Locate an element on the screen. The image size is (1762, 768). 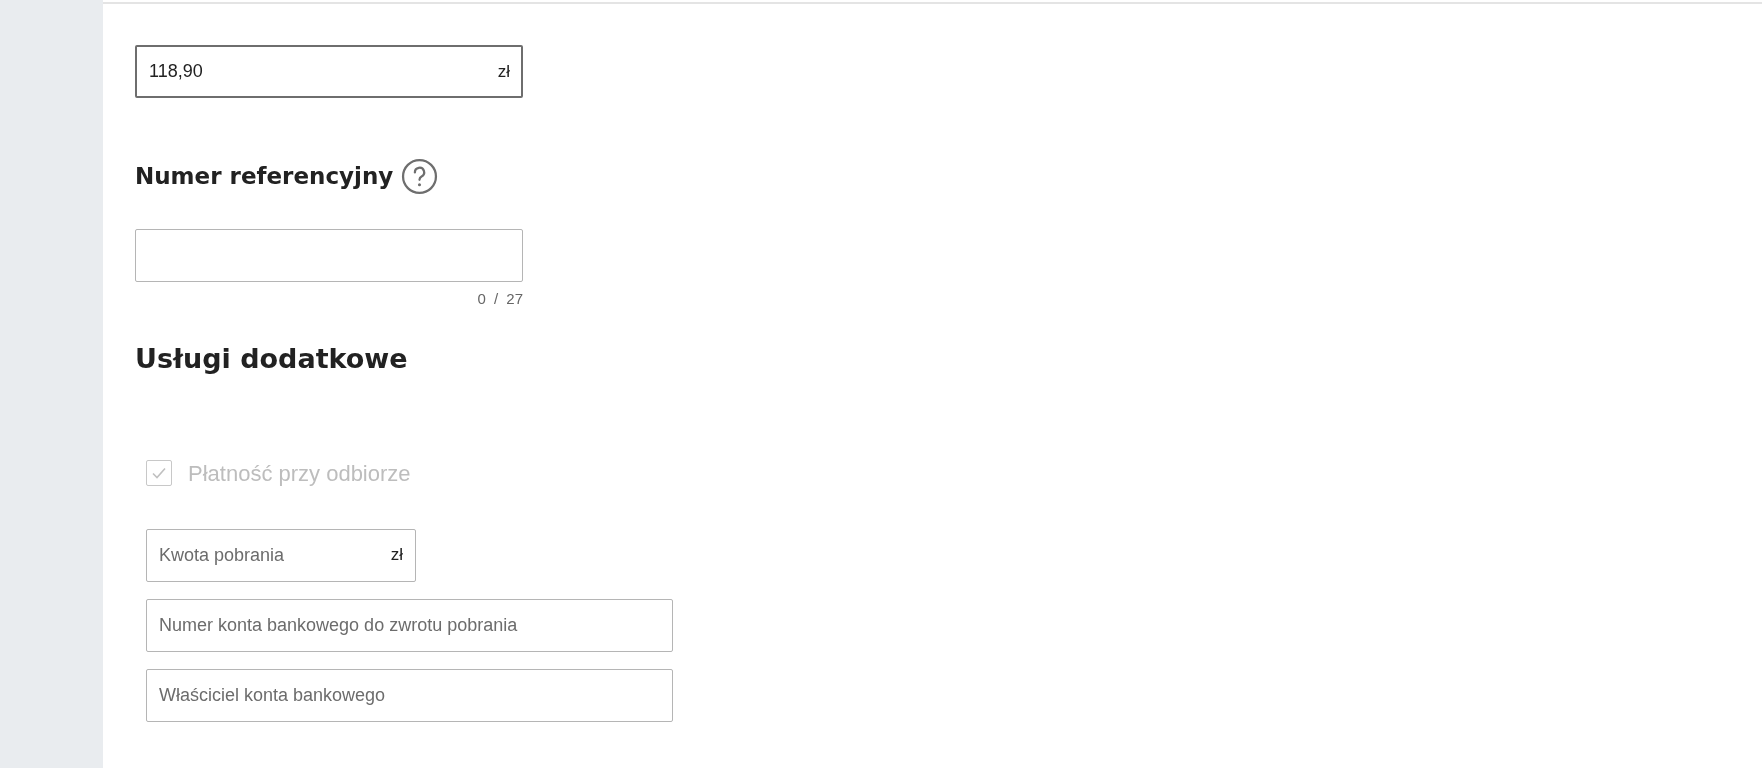
checkbox-label: Płatność przy odbiorze is located at coordinates (299, 473).